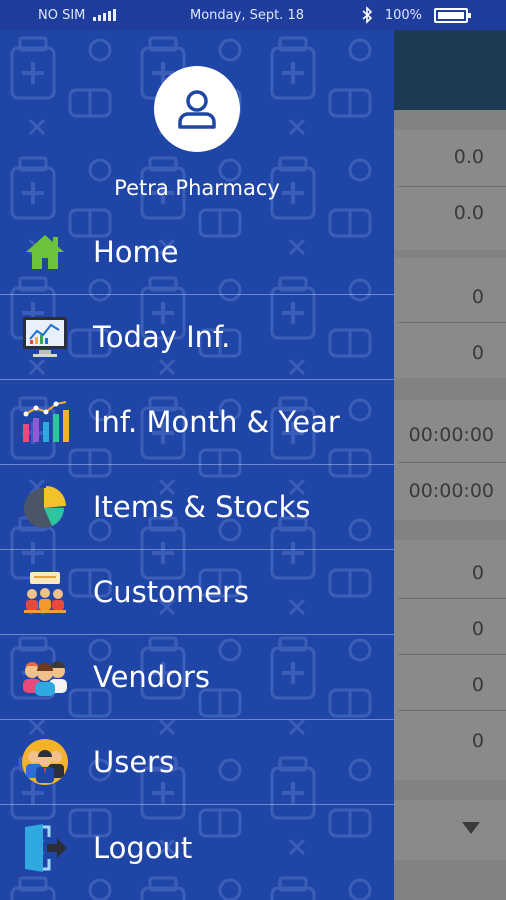 This screenshot has width=506, height=900. Describe the element at coordinates (45, 252) in the screenshot. I see `home-icon` at that location.